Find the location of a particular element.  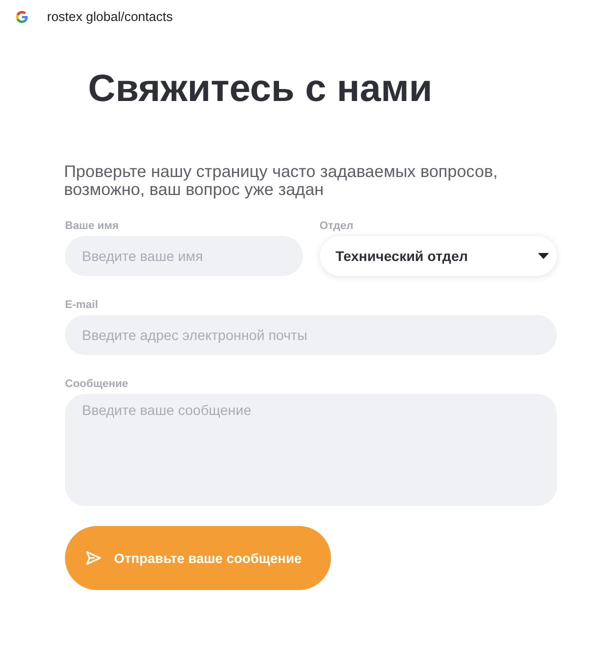

page-url: rostex global/contacts is located at coordinates (110, 17).